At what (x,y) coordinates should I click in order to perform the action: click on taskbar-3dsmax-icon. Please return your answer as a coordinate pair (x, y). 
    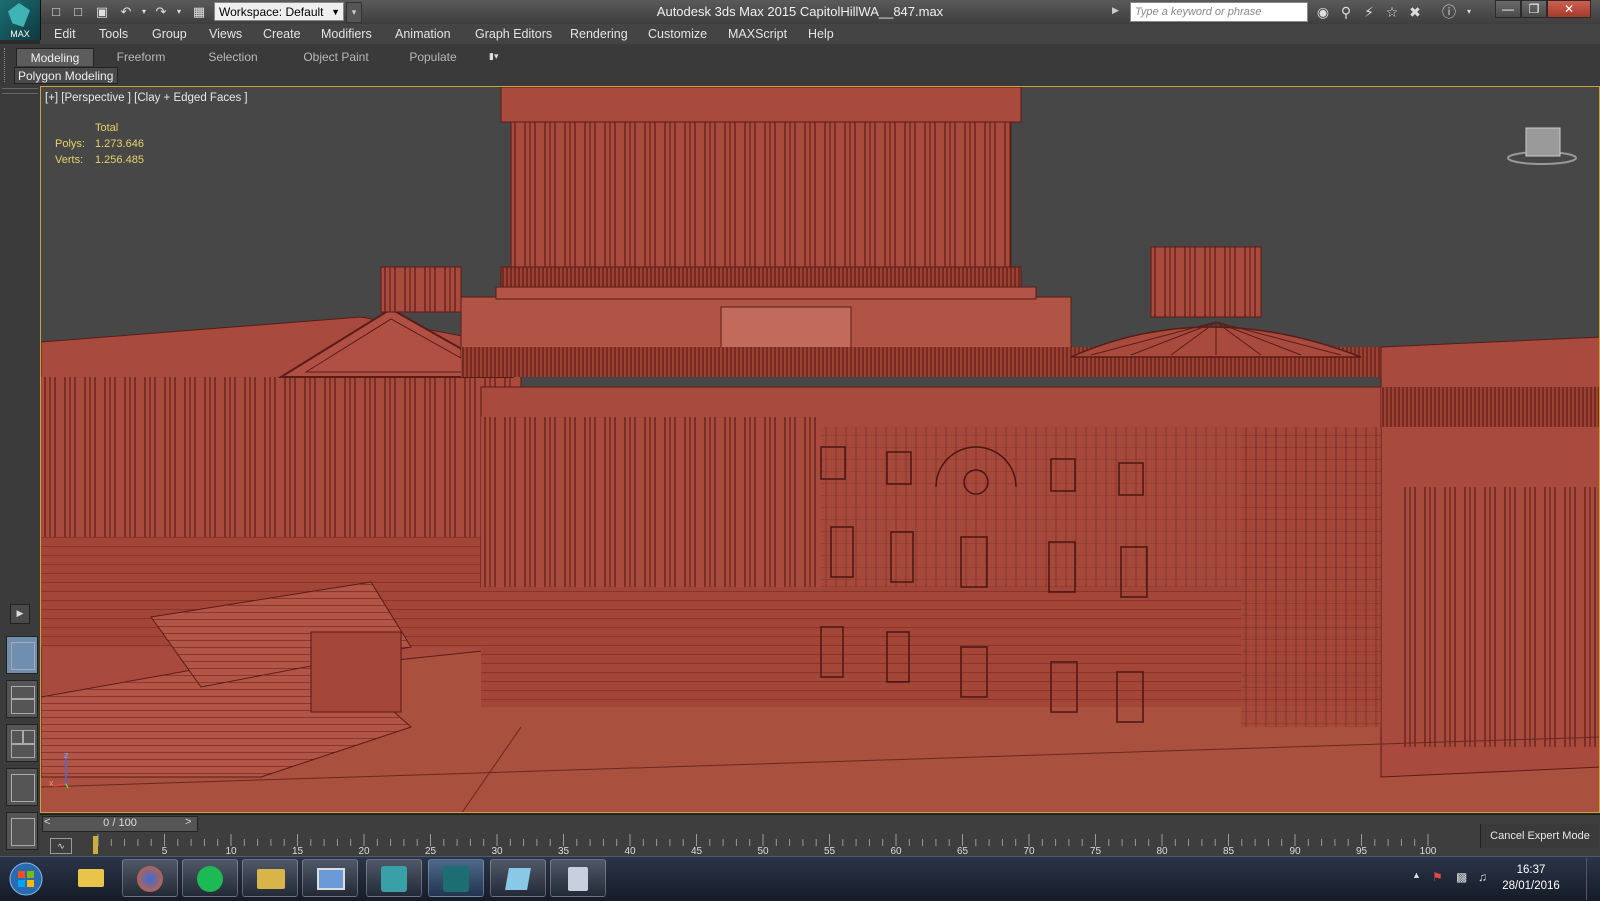
    Looking at the image, I should click on (456, 878).